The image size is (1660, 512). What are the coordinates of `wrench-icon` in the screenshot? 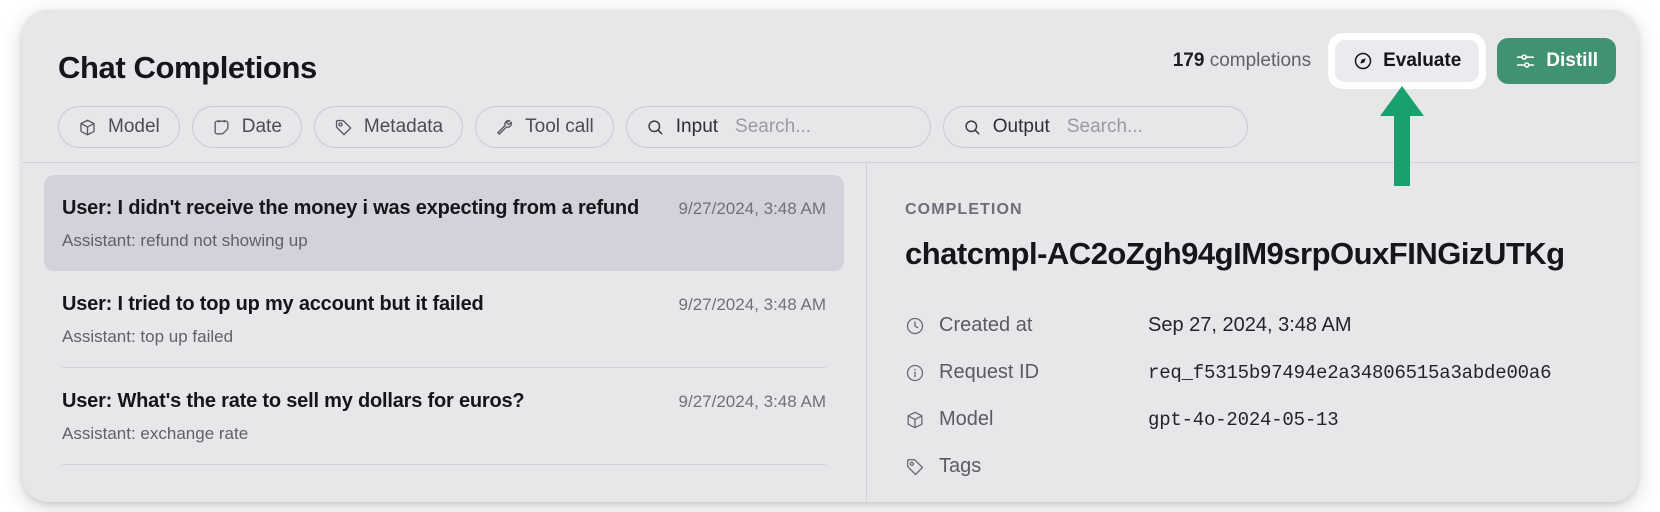 It's located at (504, 127).